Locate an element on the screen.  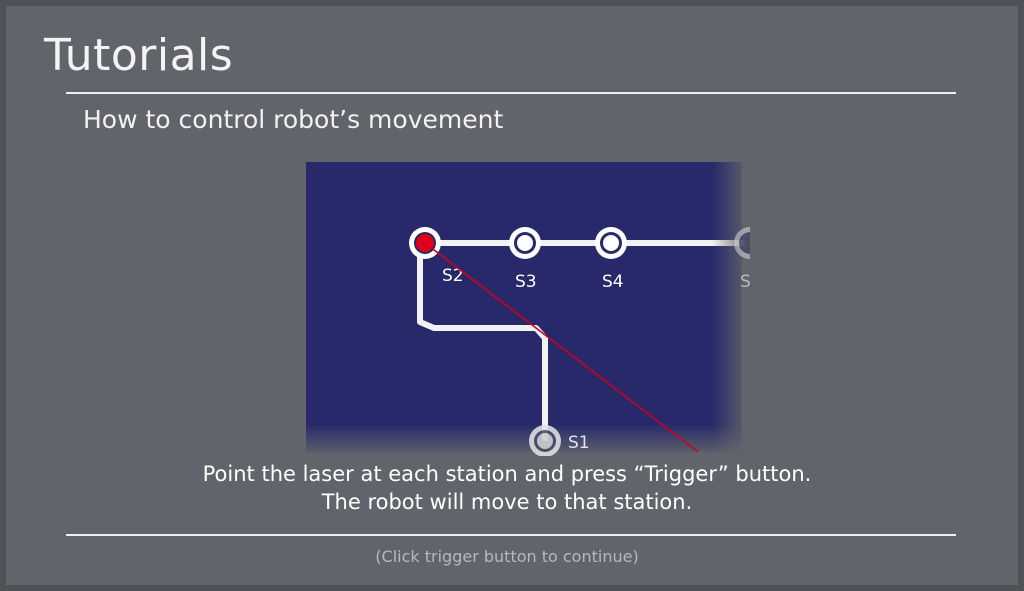
top-divider is located at coordinates (511, 93).